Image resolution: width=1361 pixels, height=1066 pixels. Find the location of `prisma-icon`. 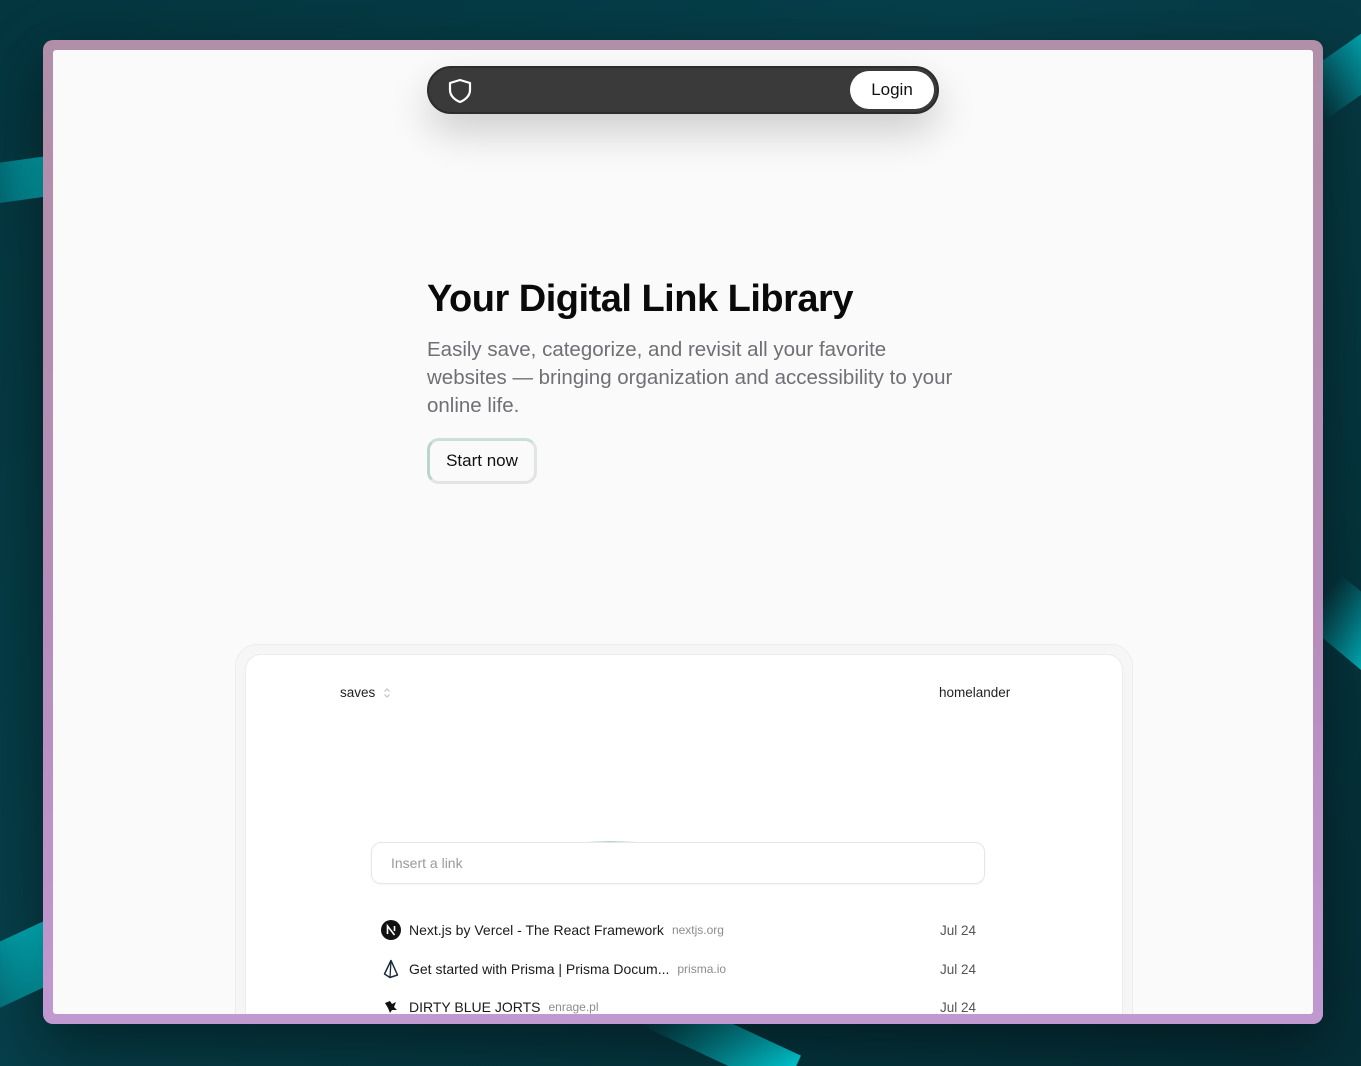

prisma-icon is located at coordinates (391, 969).